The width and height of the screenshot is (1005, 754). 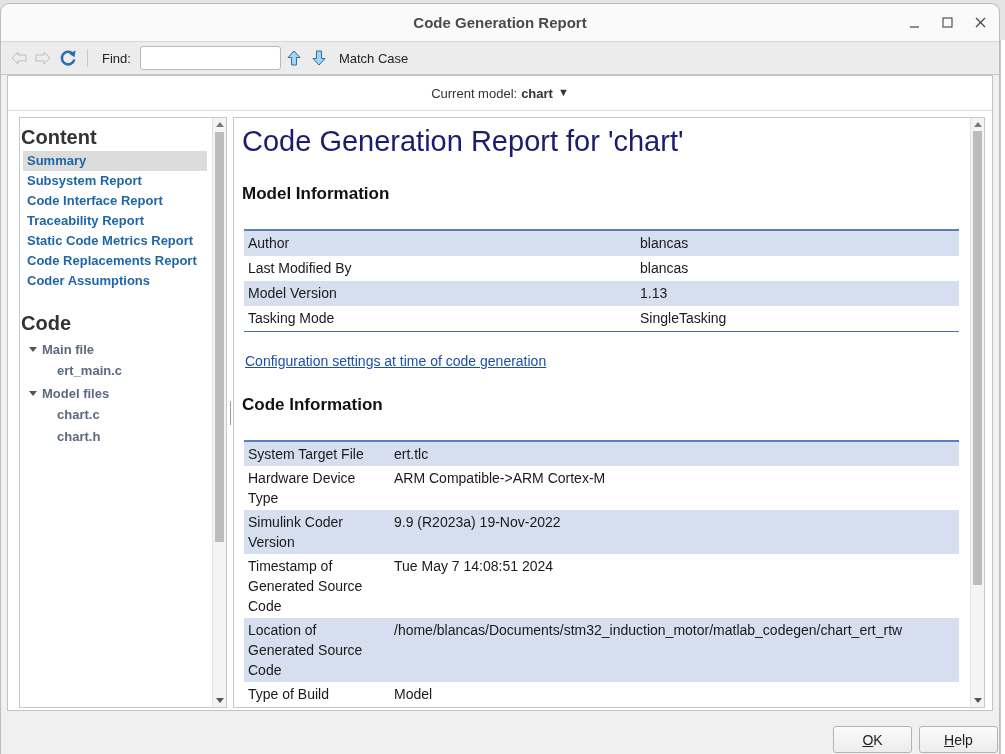 What do you see at coordinates (116, 58) in the screenshot?
I see `find-label: Find:` at bounding box center [116, 58].